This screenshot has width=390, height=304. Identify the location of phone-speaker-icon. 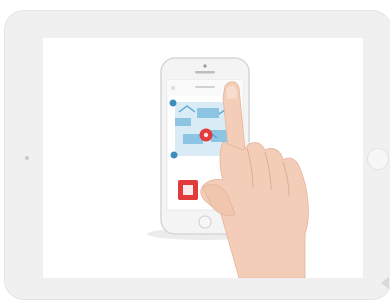
(205, 72).